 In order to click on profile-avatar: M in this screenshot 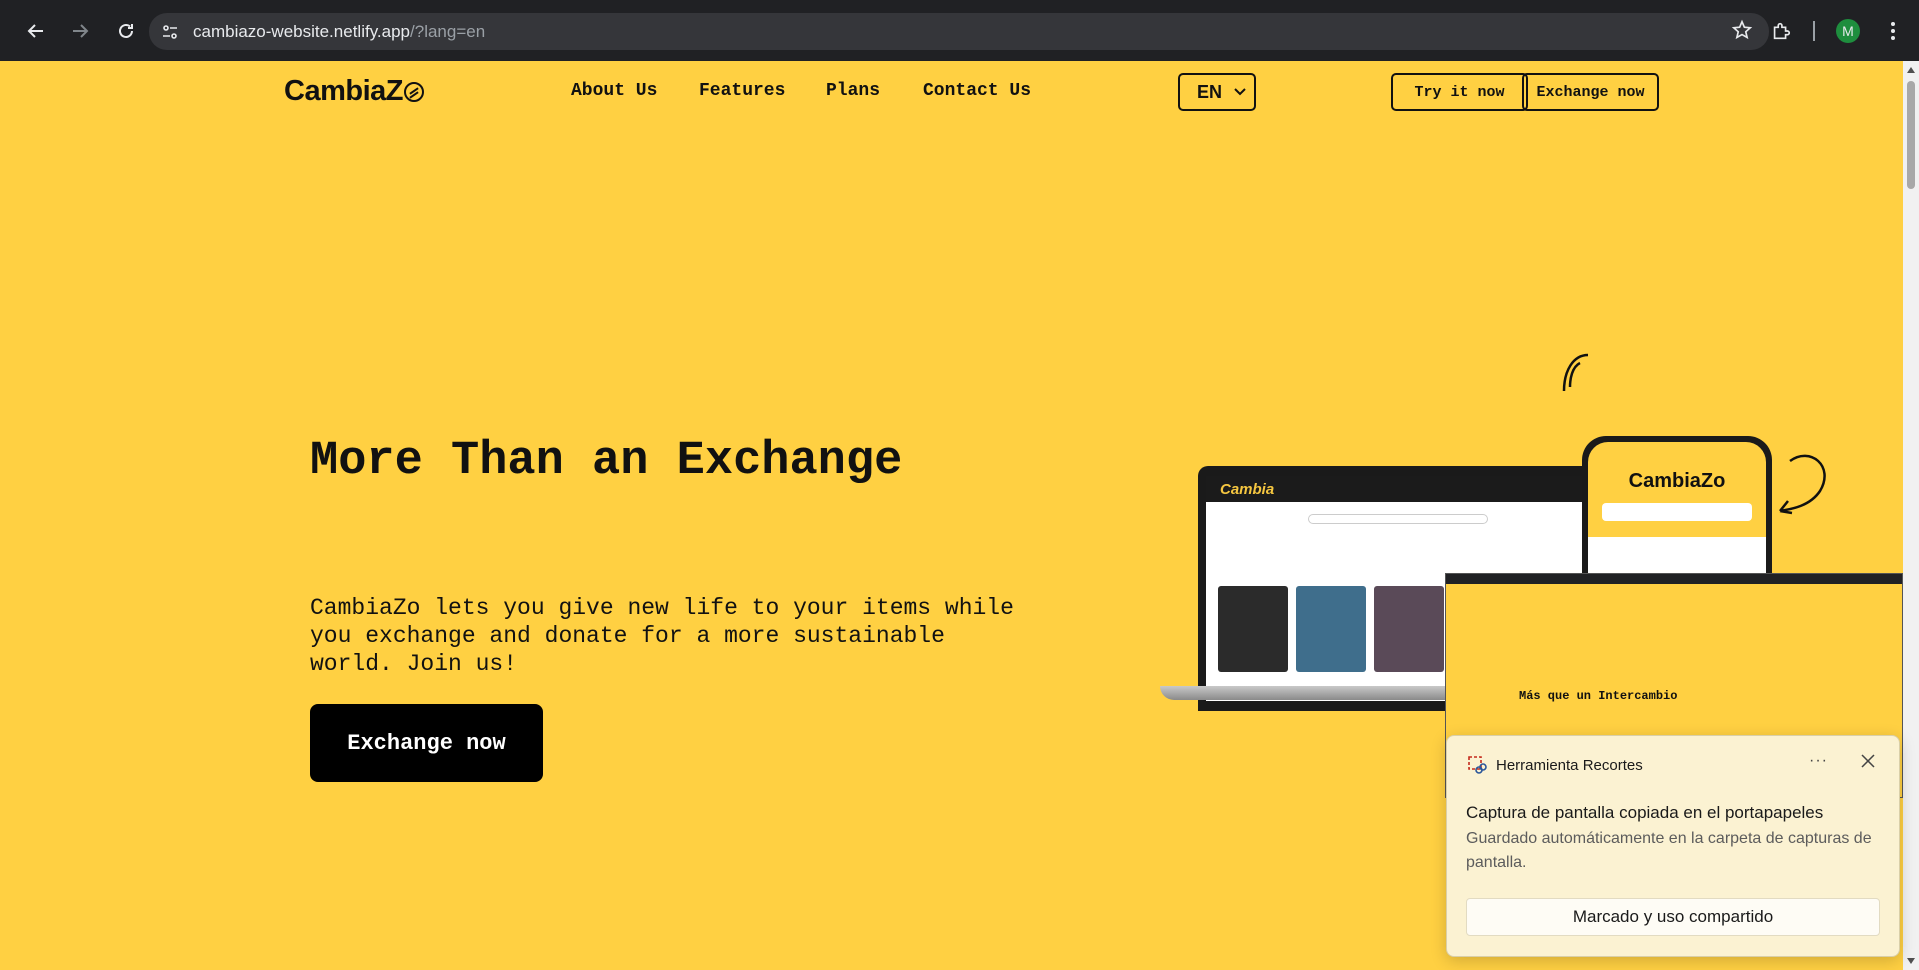, I will do `click(1848, 31)`.